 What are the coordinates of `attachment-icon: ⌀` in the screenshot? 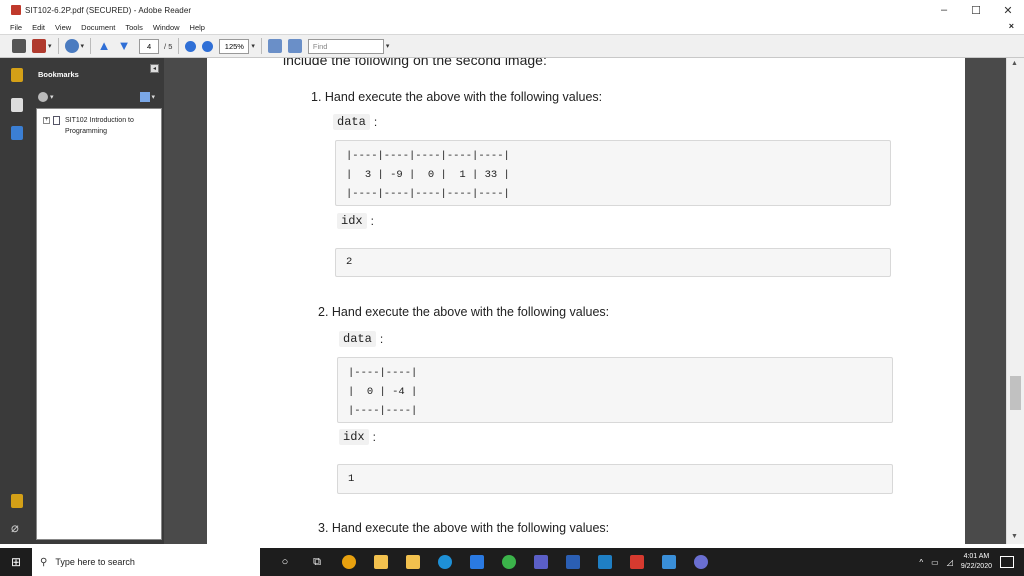 It's located at (17, 527).